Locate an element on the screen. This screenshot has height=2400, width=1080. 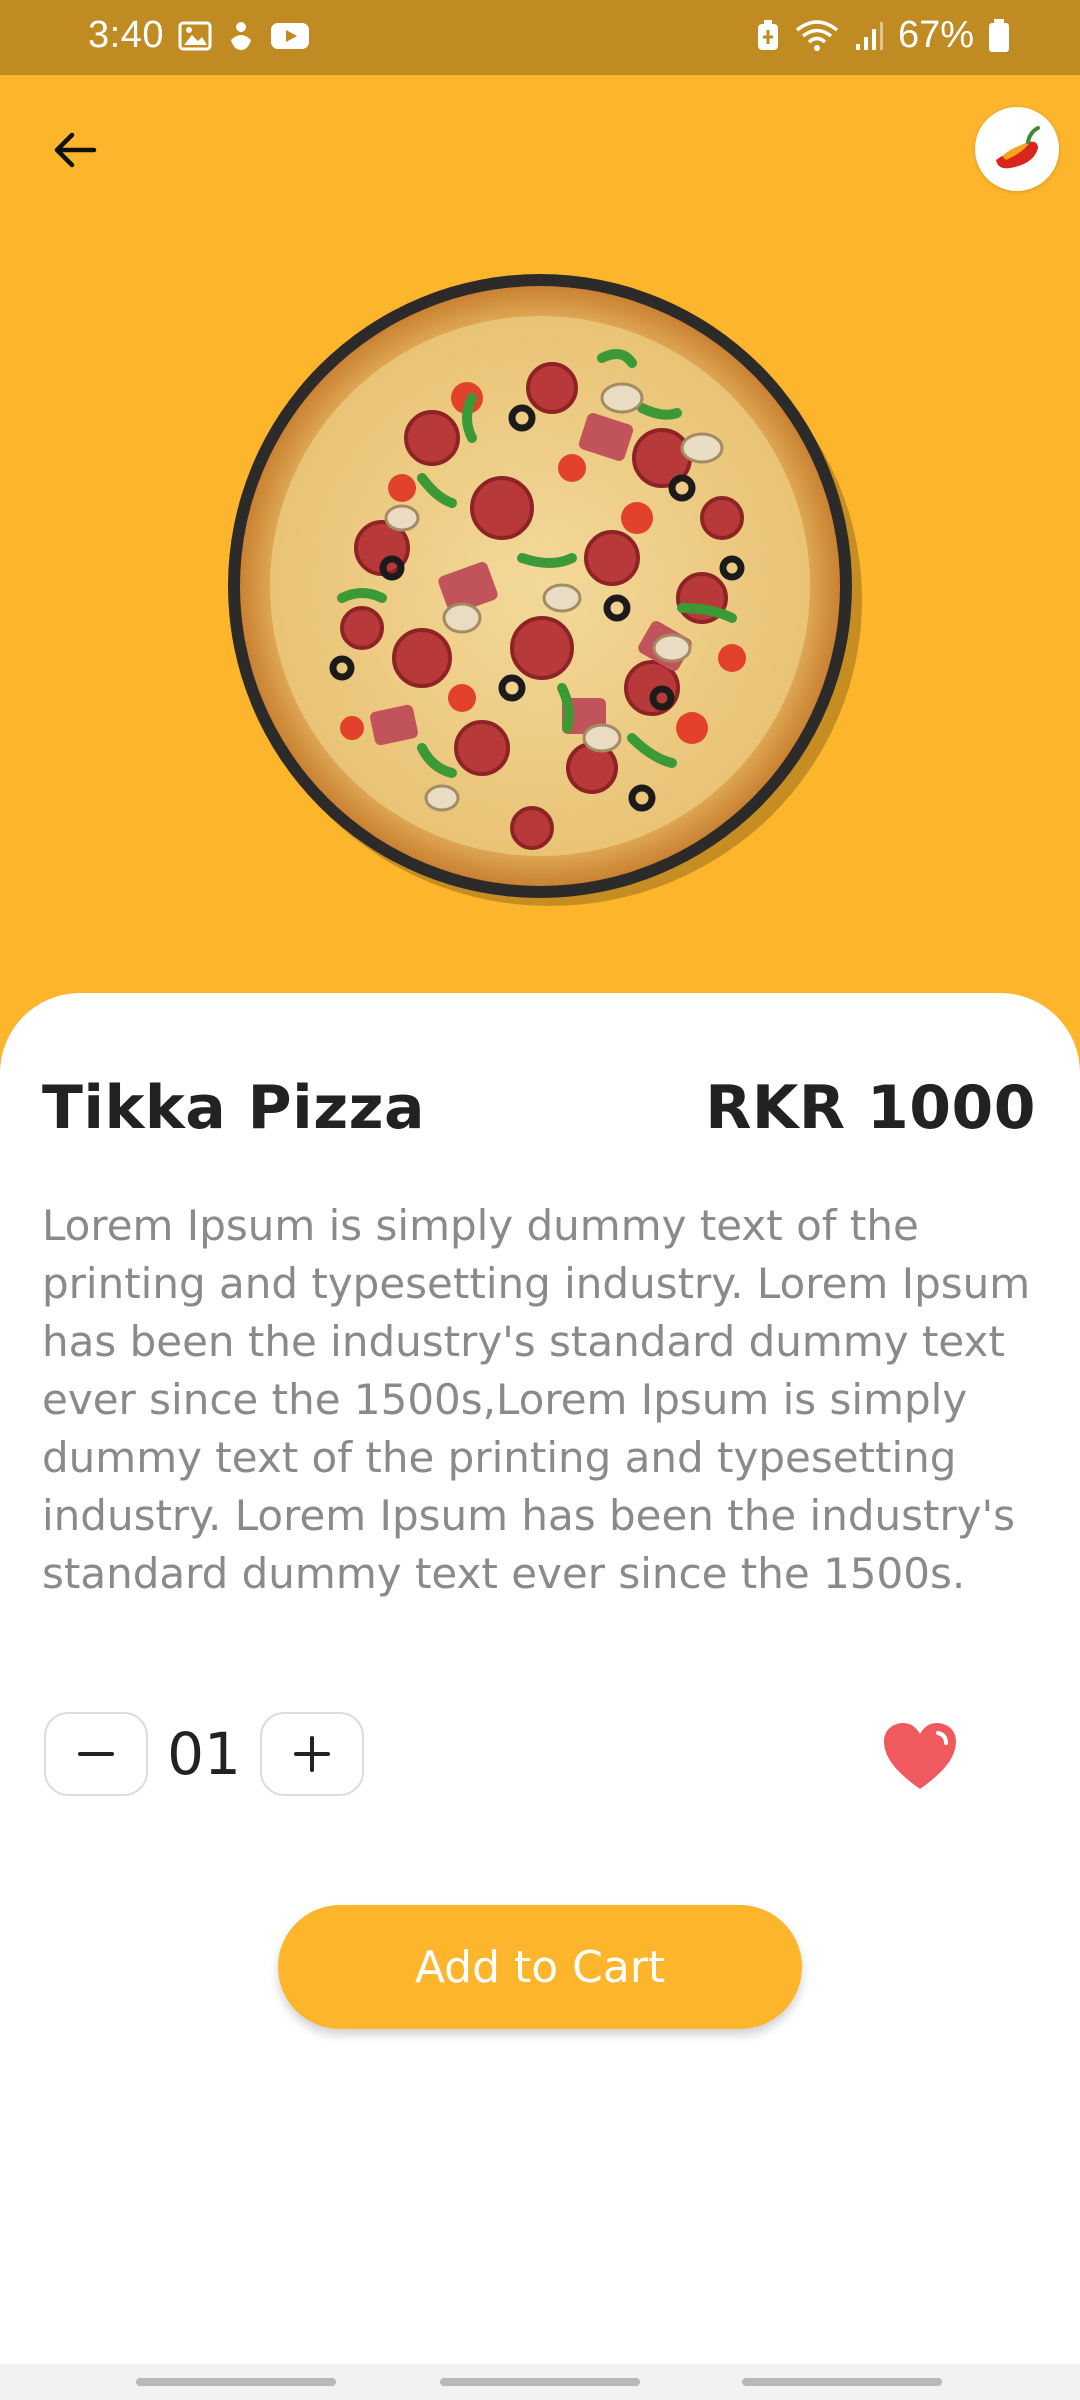
back-button is located at coordinates (75, 150).